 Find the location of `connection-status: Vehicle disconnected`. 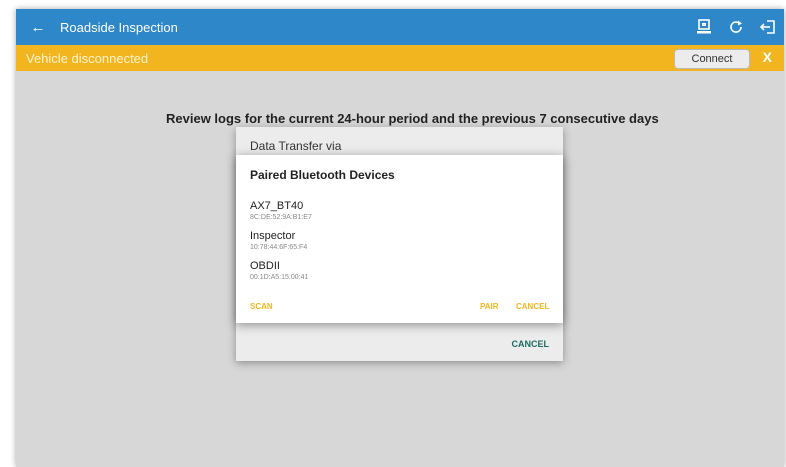

connection-status: Vehicle disconnected is located at coordinates (87, 58).